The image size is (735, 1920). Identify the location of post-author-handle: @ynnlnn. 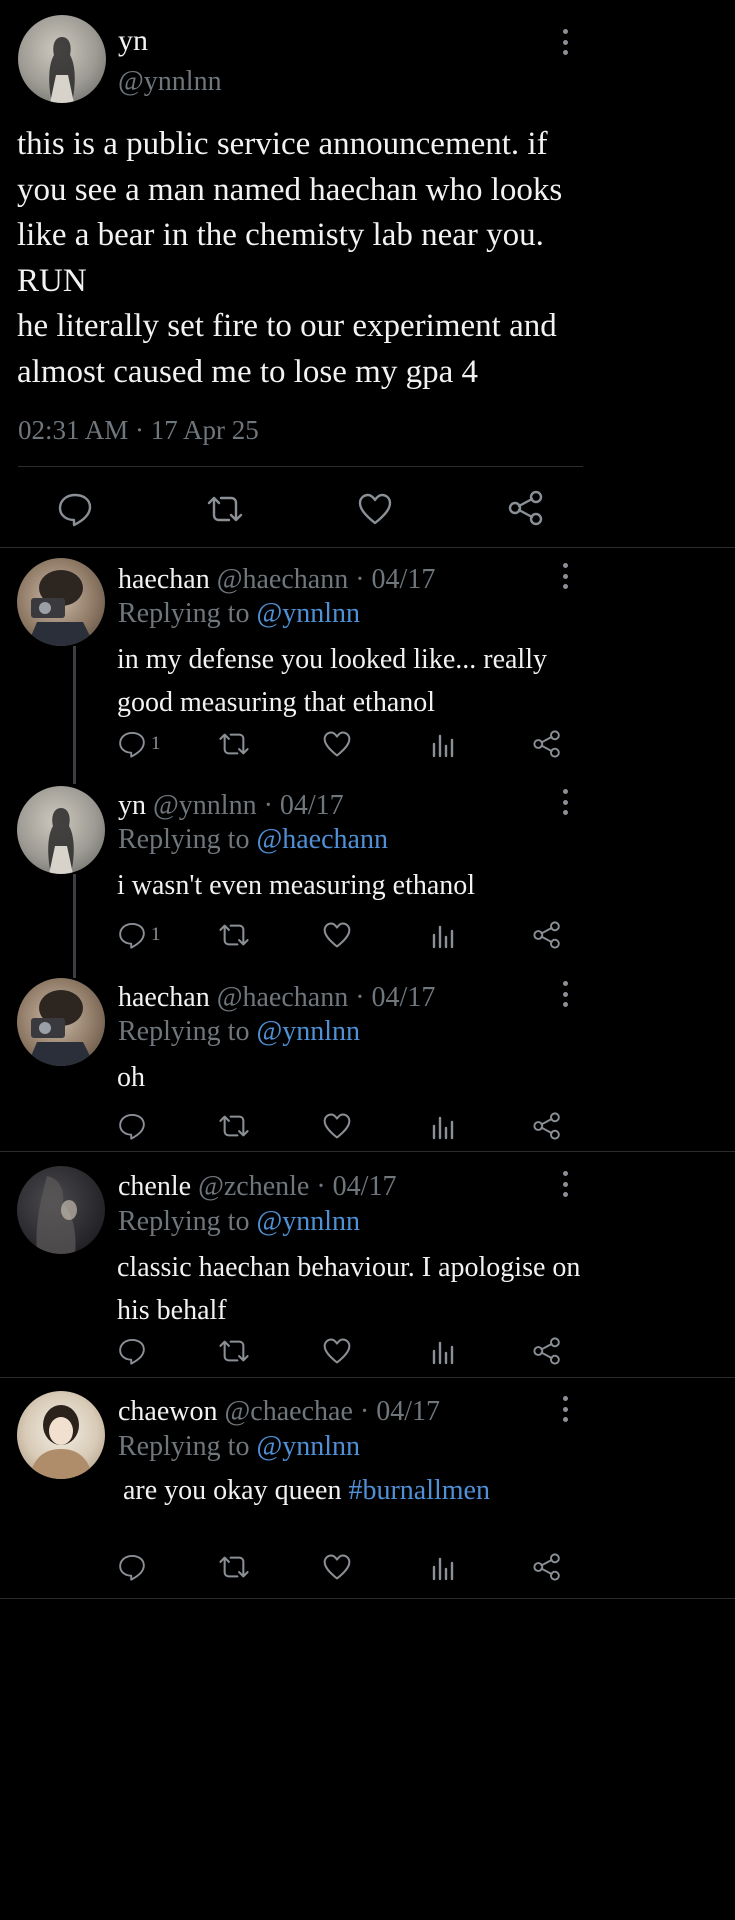
(170, 82).